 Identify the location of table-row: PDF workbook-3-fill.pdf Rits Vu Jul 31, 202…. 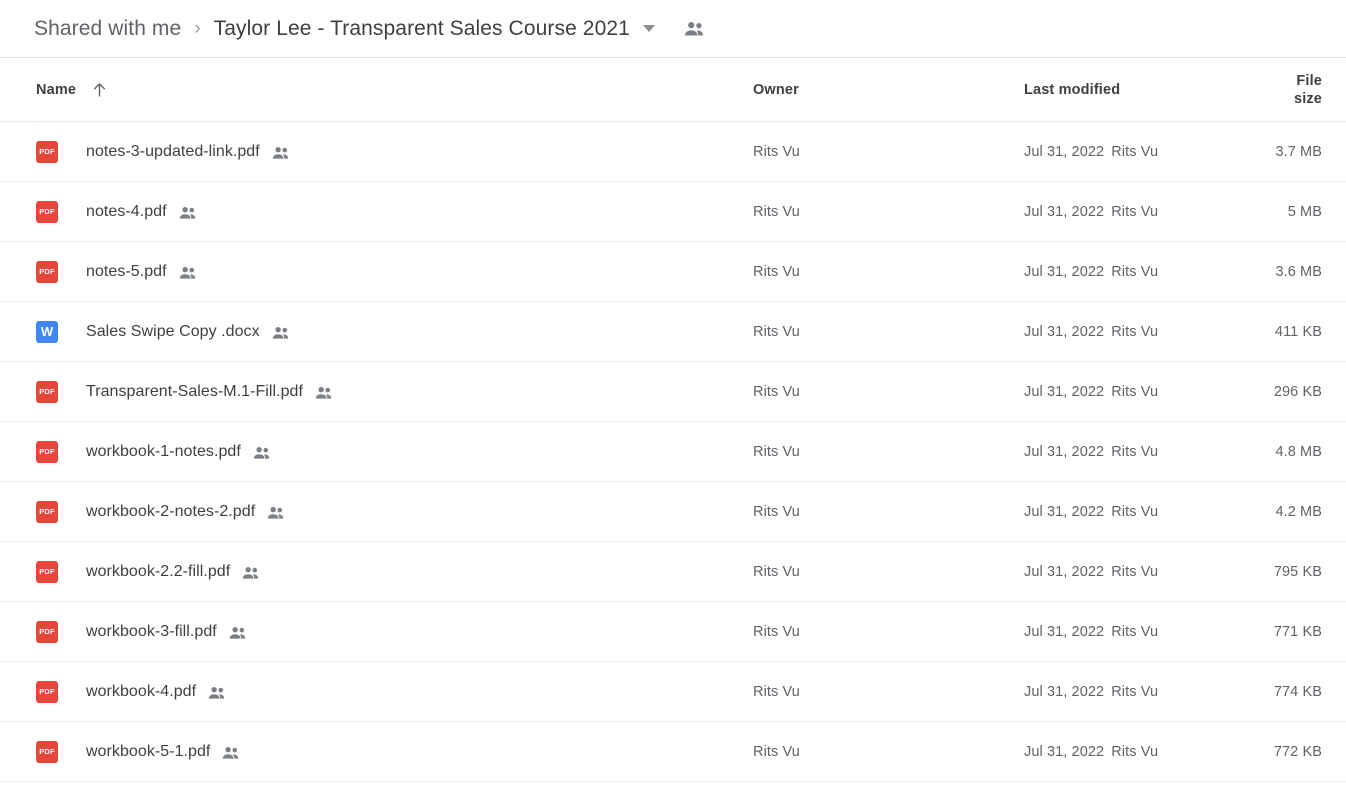
(673, 632).